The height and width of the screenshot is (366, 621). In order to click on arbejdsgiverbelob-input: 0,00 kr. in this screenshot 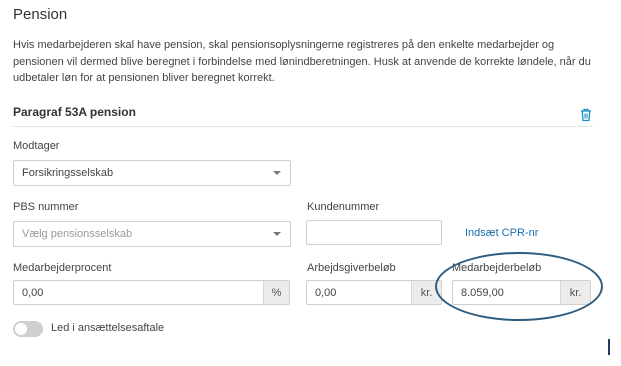, I will do `click(374, 292)`.